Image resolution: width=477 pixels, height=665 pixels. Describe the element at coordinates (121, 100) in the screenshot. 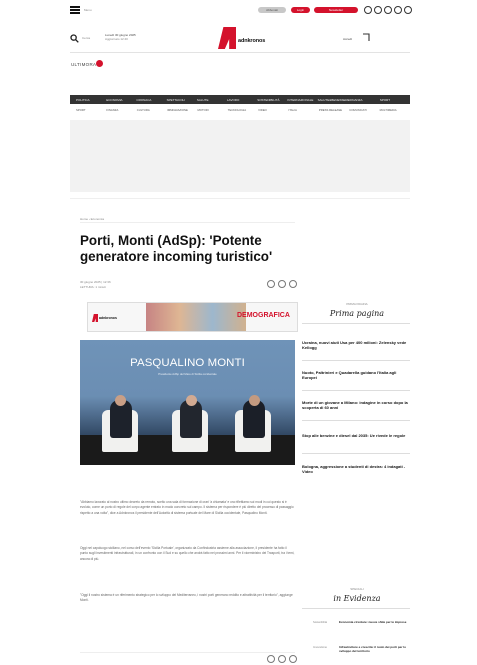

I see `nav-item: ECONOMIA` at that location.